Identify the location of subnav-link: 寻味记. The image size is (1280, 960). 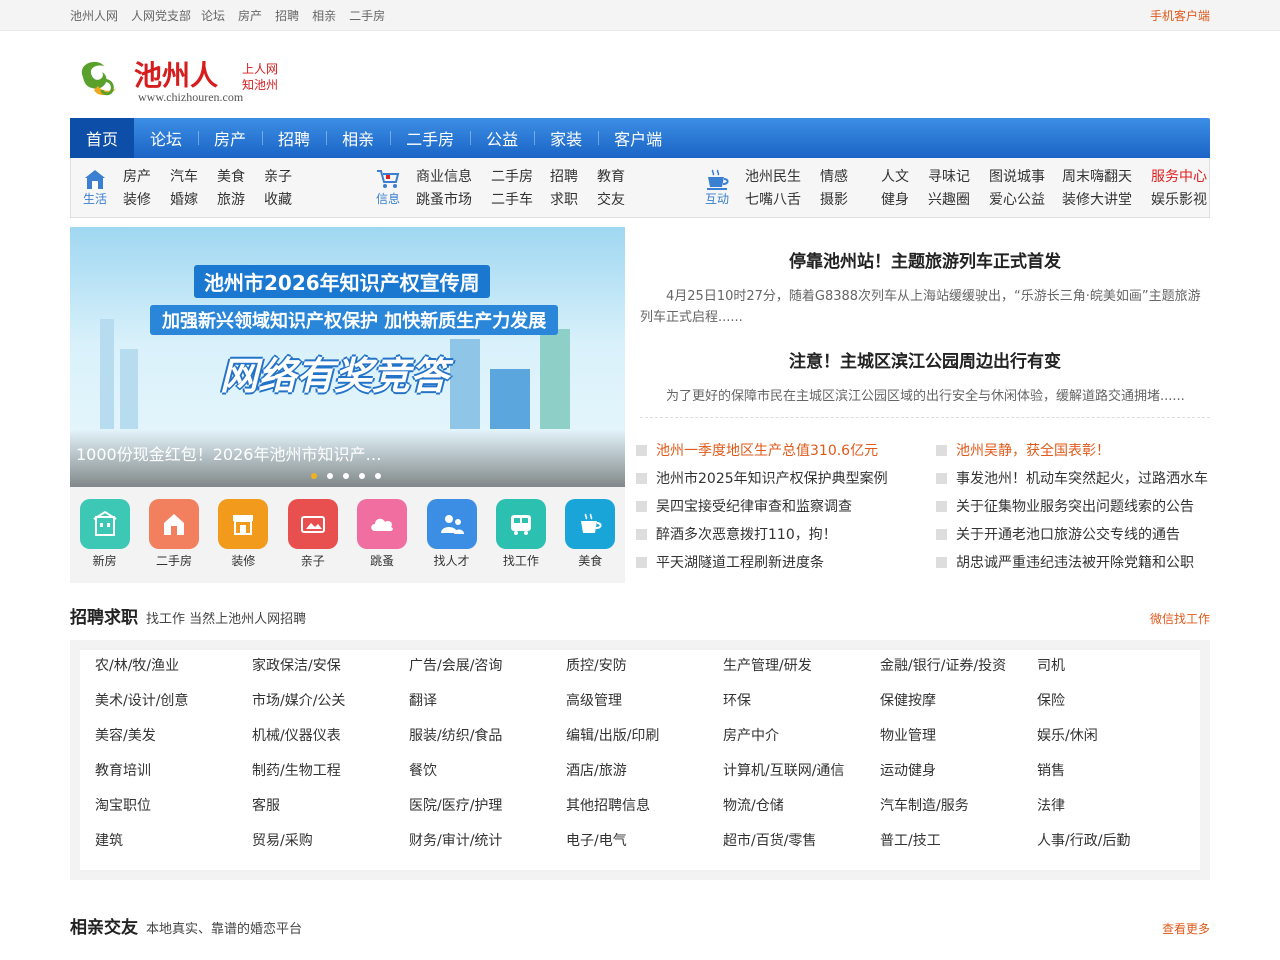
(958, 176).